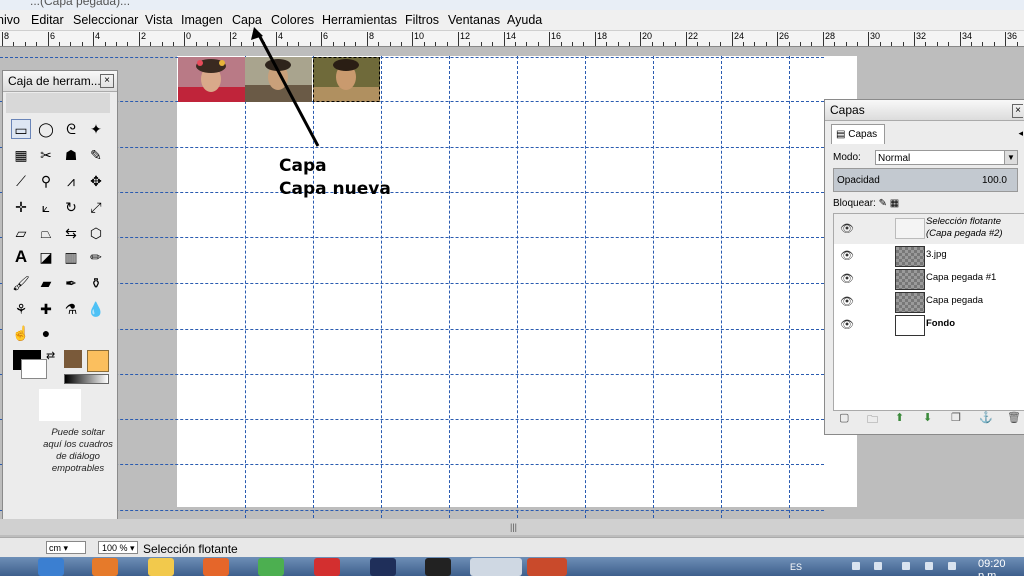 The width and height of the screenshot is (1024, 576). Describe the element at coordinates (359, 20) in the screenshot. I see `menu-herramientas: Herramientas` at that location.